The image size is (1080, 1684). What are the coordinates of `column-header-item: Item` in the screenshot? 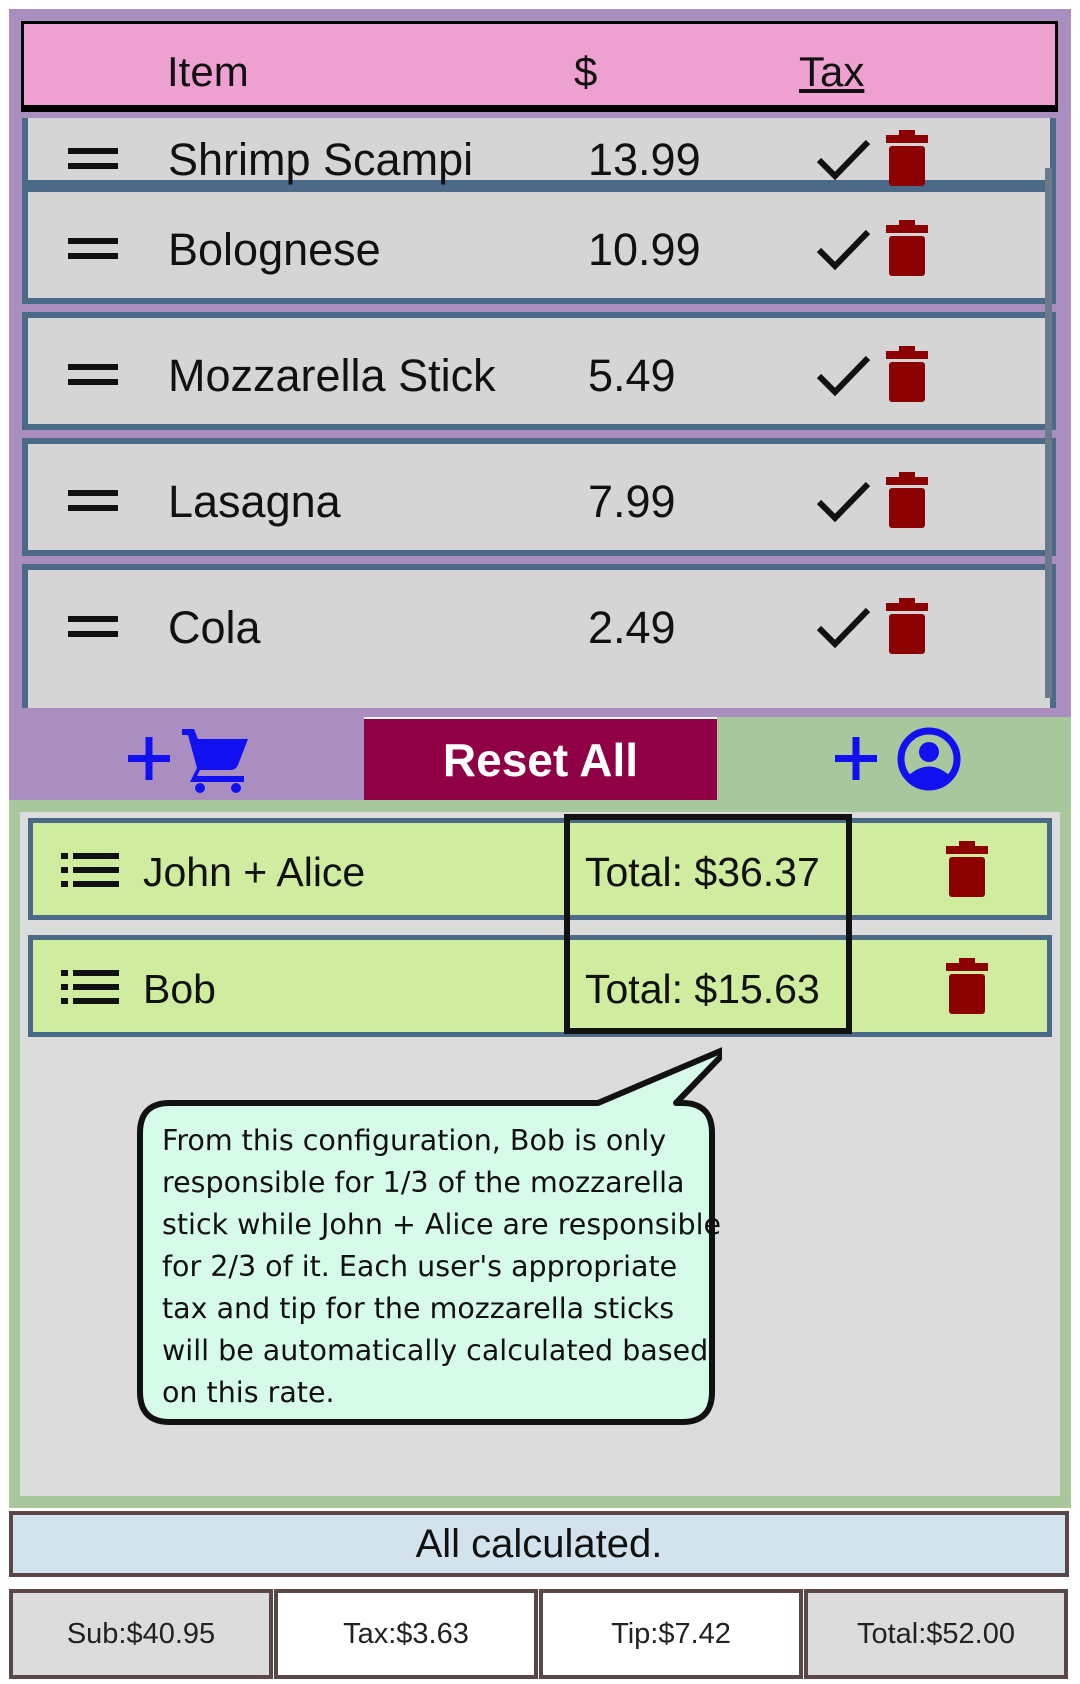 It's located at (208, 71).